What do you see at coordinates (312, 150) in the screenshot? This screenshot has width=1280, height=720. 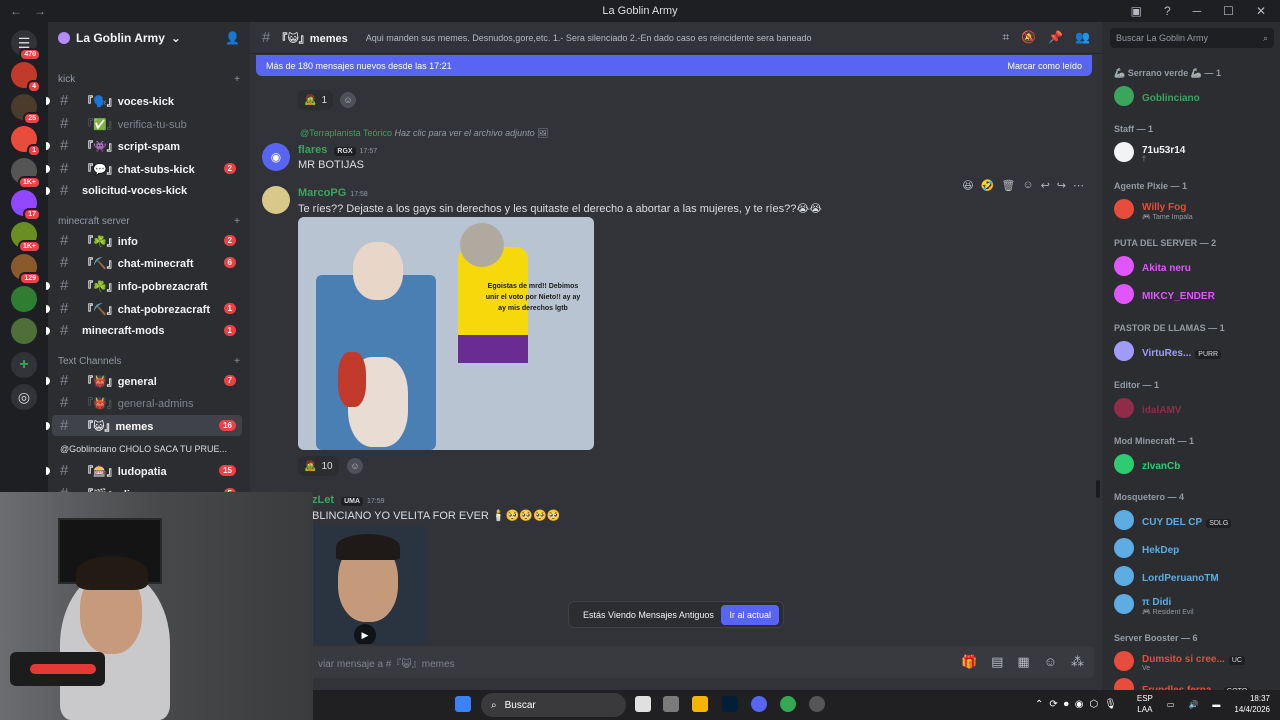 I see `username: flares` at bounding box center [312, 150].